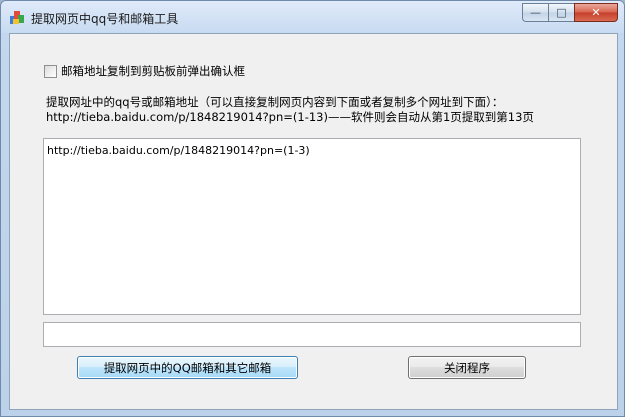 The height and width of the screenshot is (417, 625). What do you see at coordinates (312, 334) in the screenshot?
I see `result-output-field` at bounding box center [312, 334].